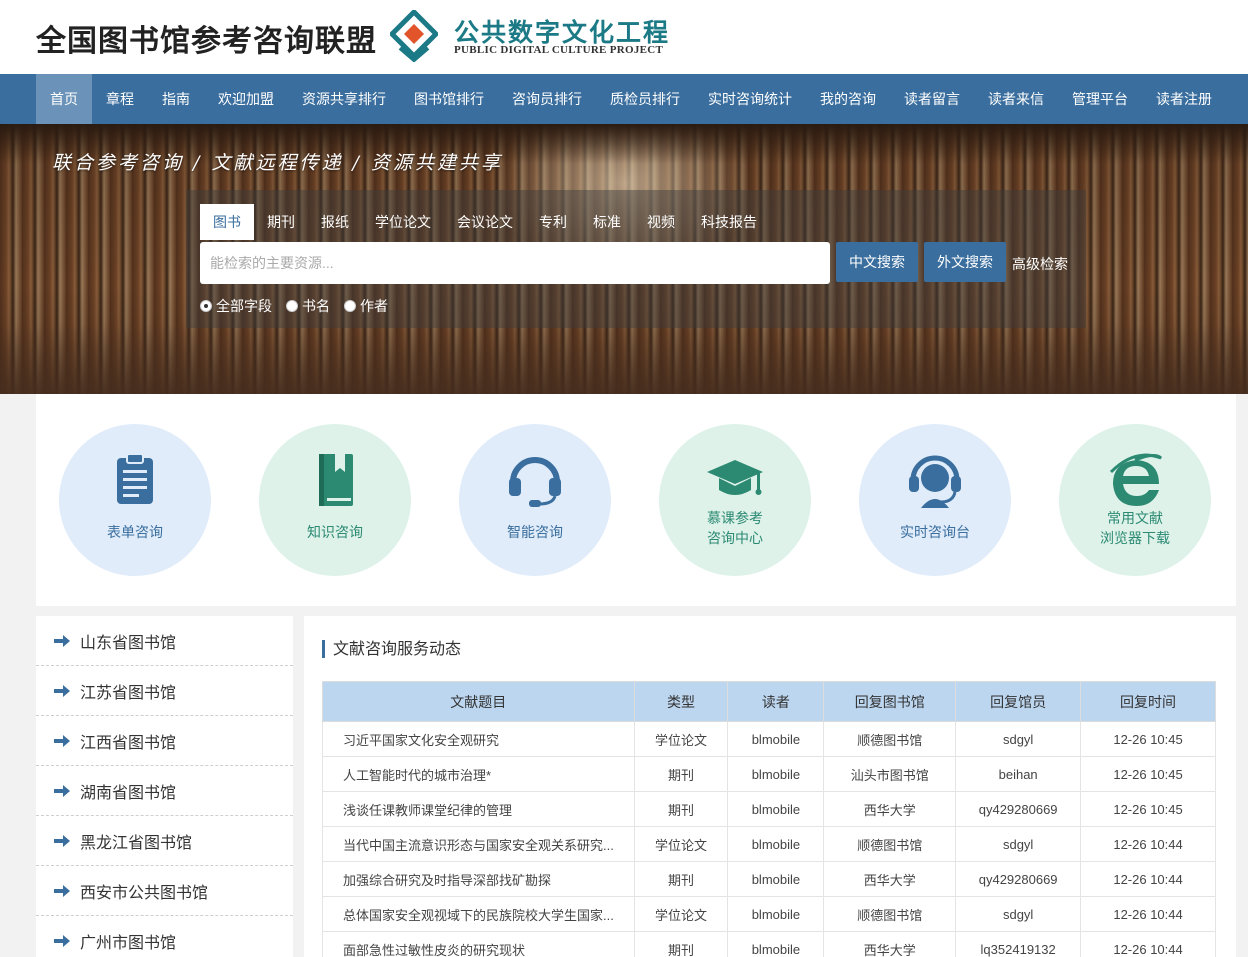 This screenshot has height=957, width=1248. What do you see at coordinates (932, 99) in the screenshot?
I see `nav-reader-messages: 读者留言` at bounding box center [932, 99].